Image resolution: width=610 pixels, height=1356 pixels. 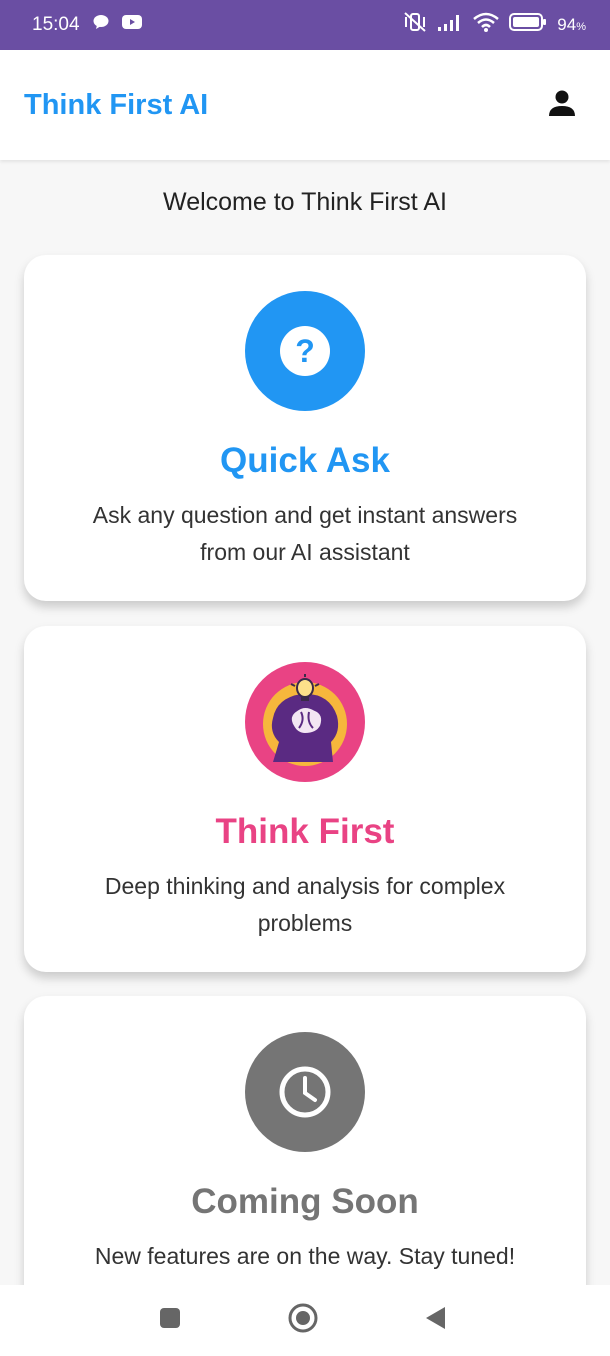 I want to click on card-description: New features are on the way. Stay tuned!, so click(x=305, y=1256).